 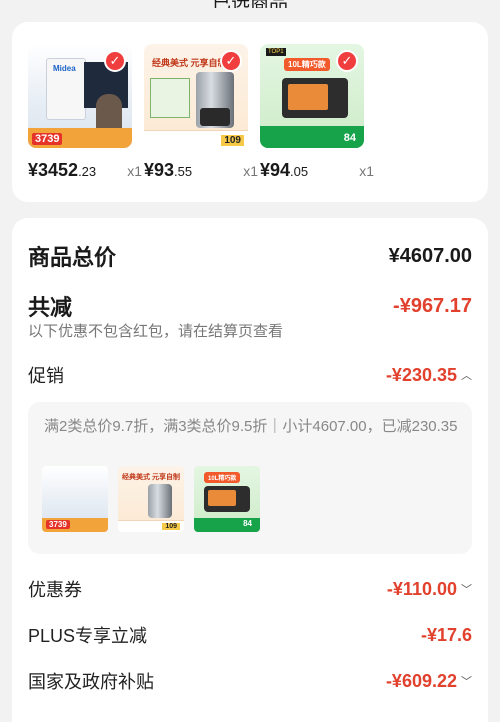 I want to click on promo-product-heater: 3739, so click(x=75, y=499).